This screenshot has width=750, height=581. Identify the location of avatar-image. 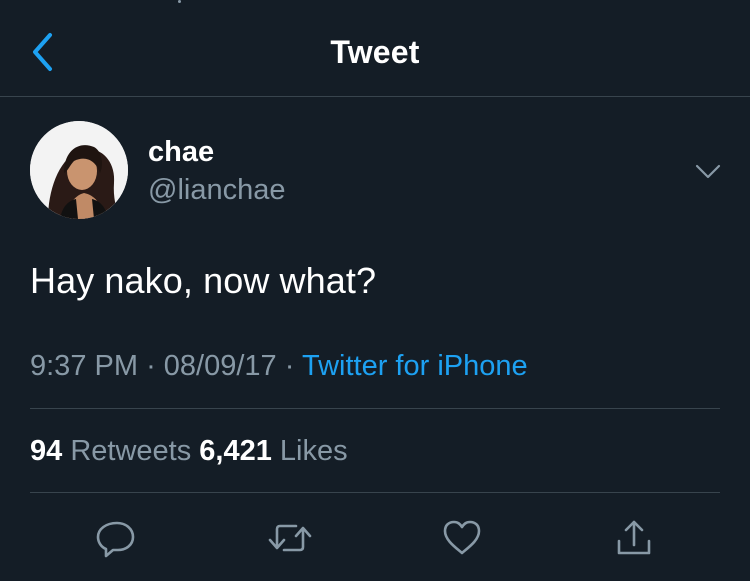
(79, 170).